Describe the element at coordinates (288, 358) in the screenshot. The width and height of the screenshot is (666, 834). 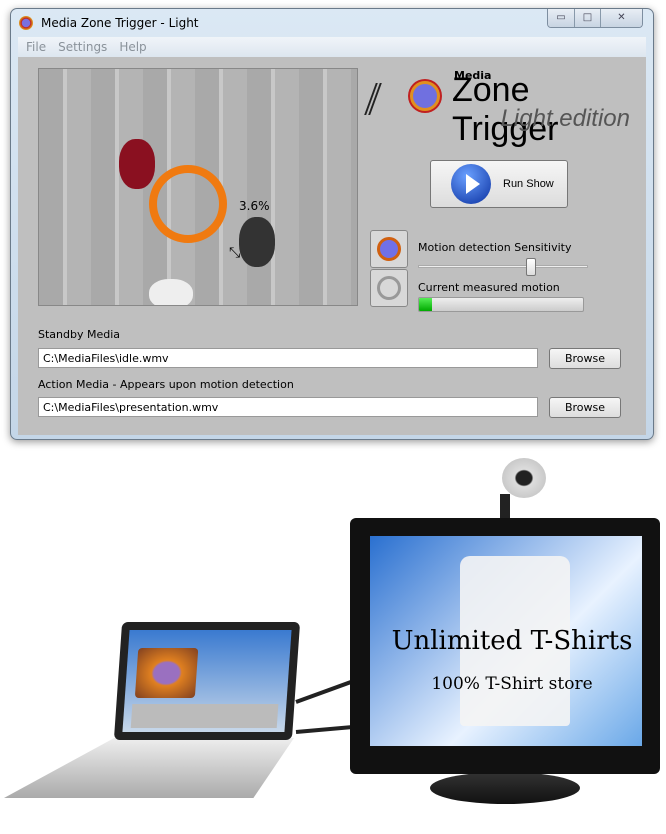
I see `standby-media-input` at that location.